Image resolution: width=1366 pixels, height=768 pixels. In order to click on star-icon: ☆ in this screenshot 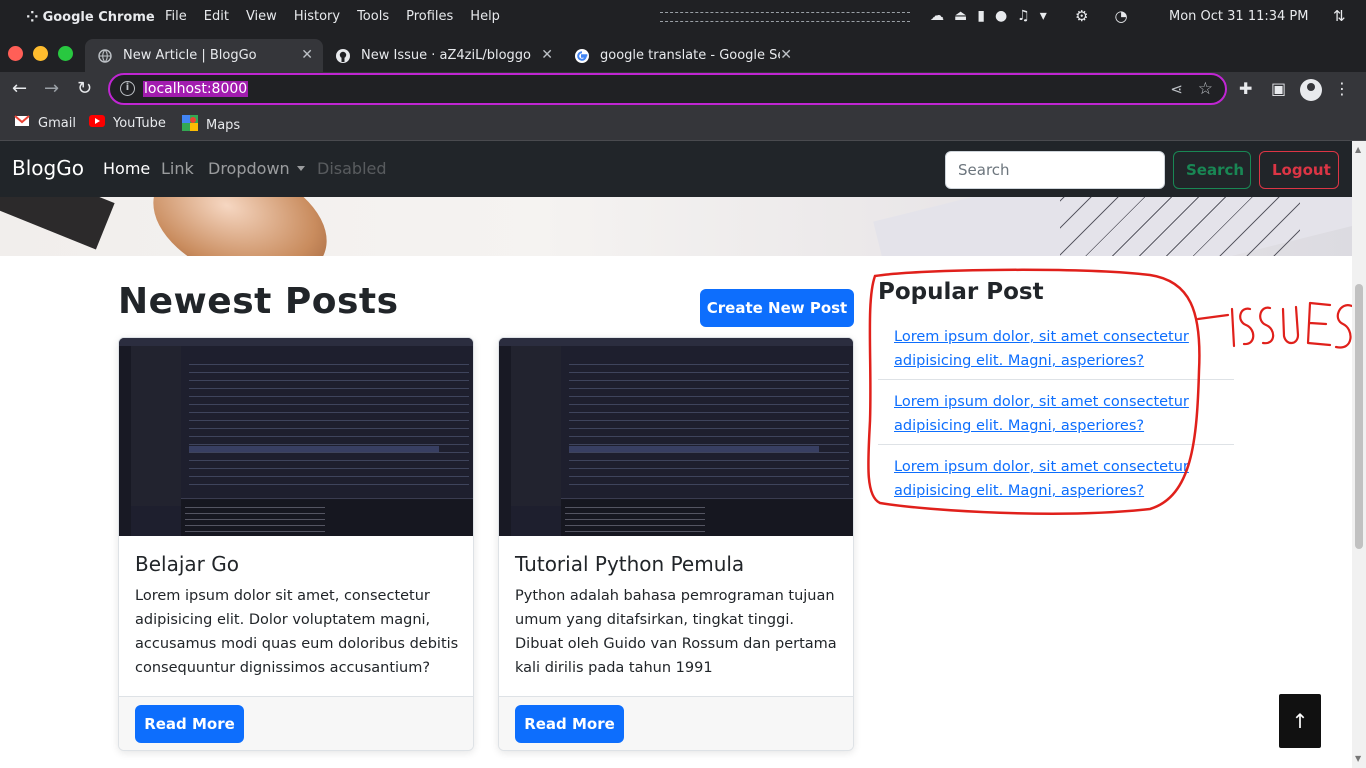, I will do `click(1205, 89)`.